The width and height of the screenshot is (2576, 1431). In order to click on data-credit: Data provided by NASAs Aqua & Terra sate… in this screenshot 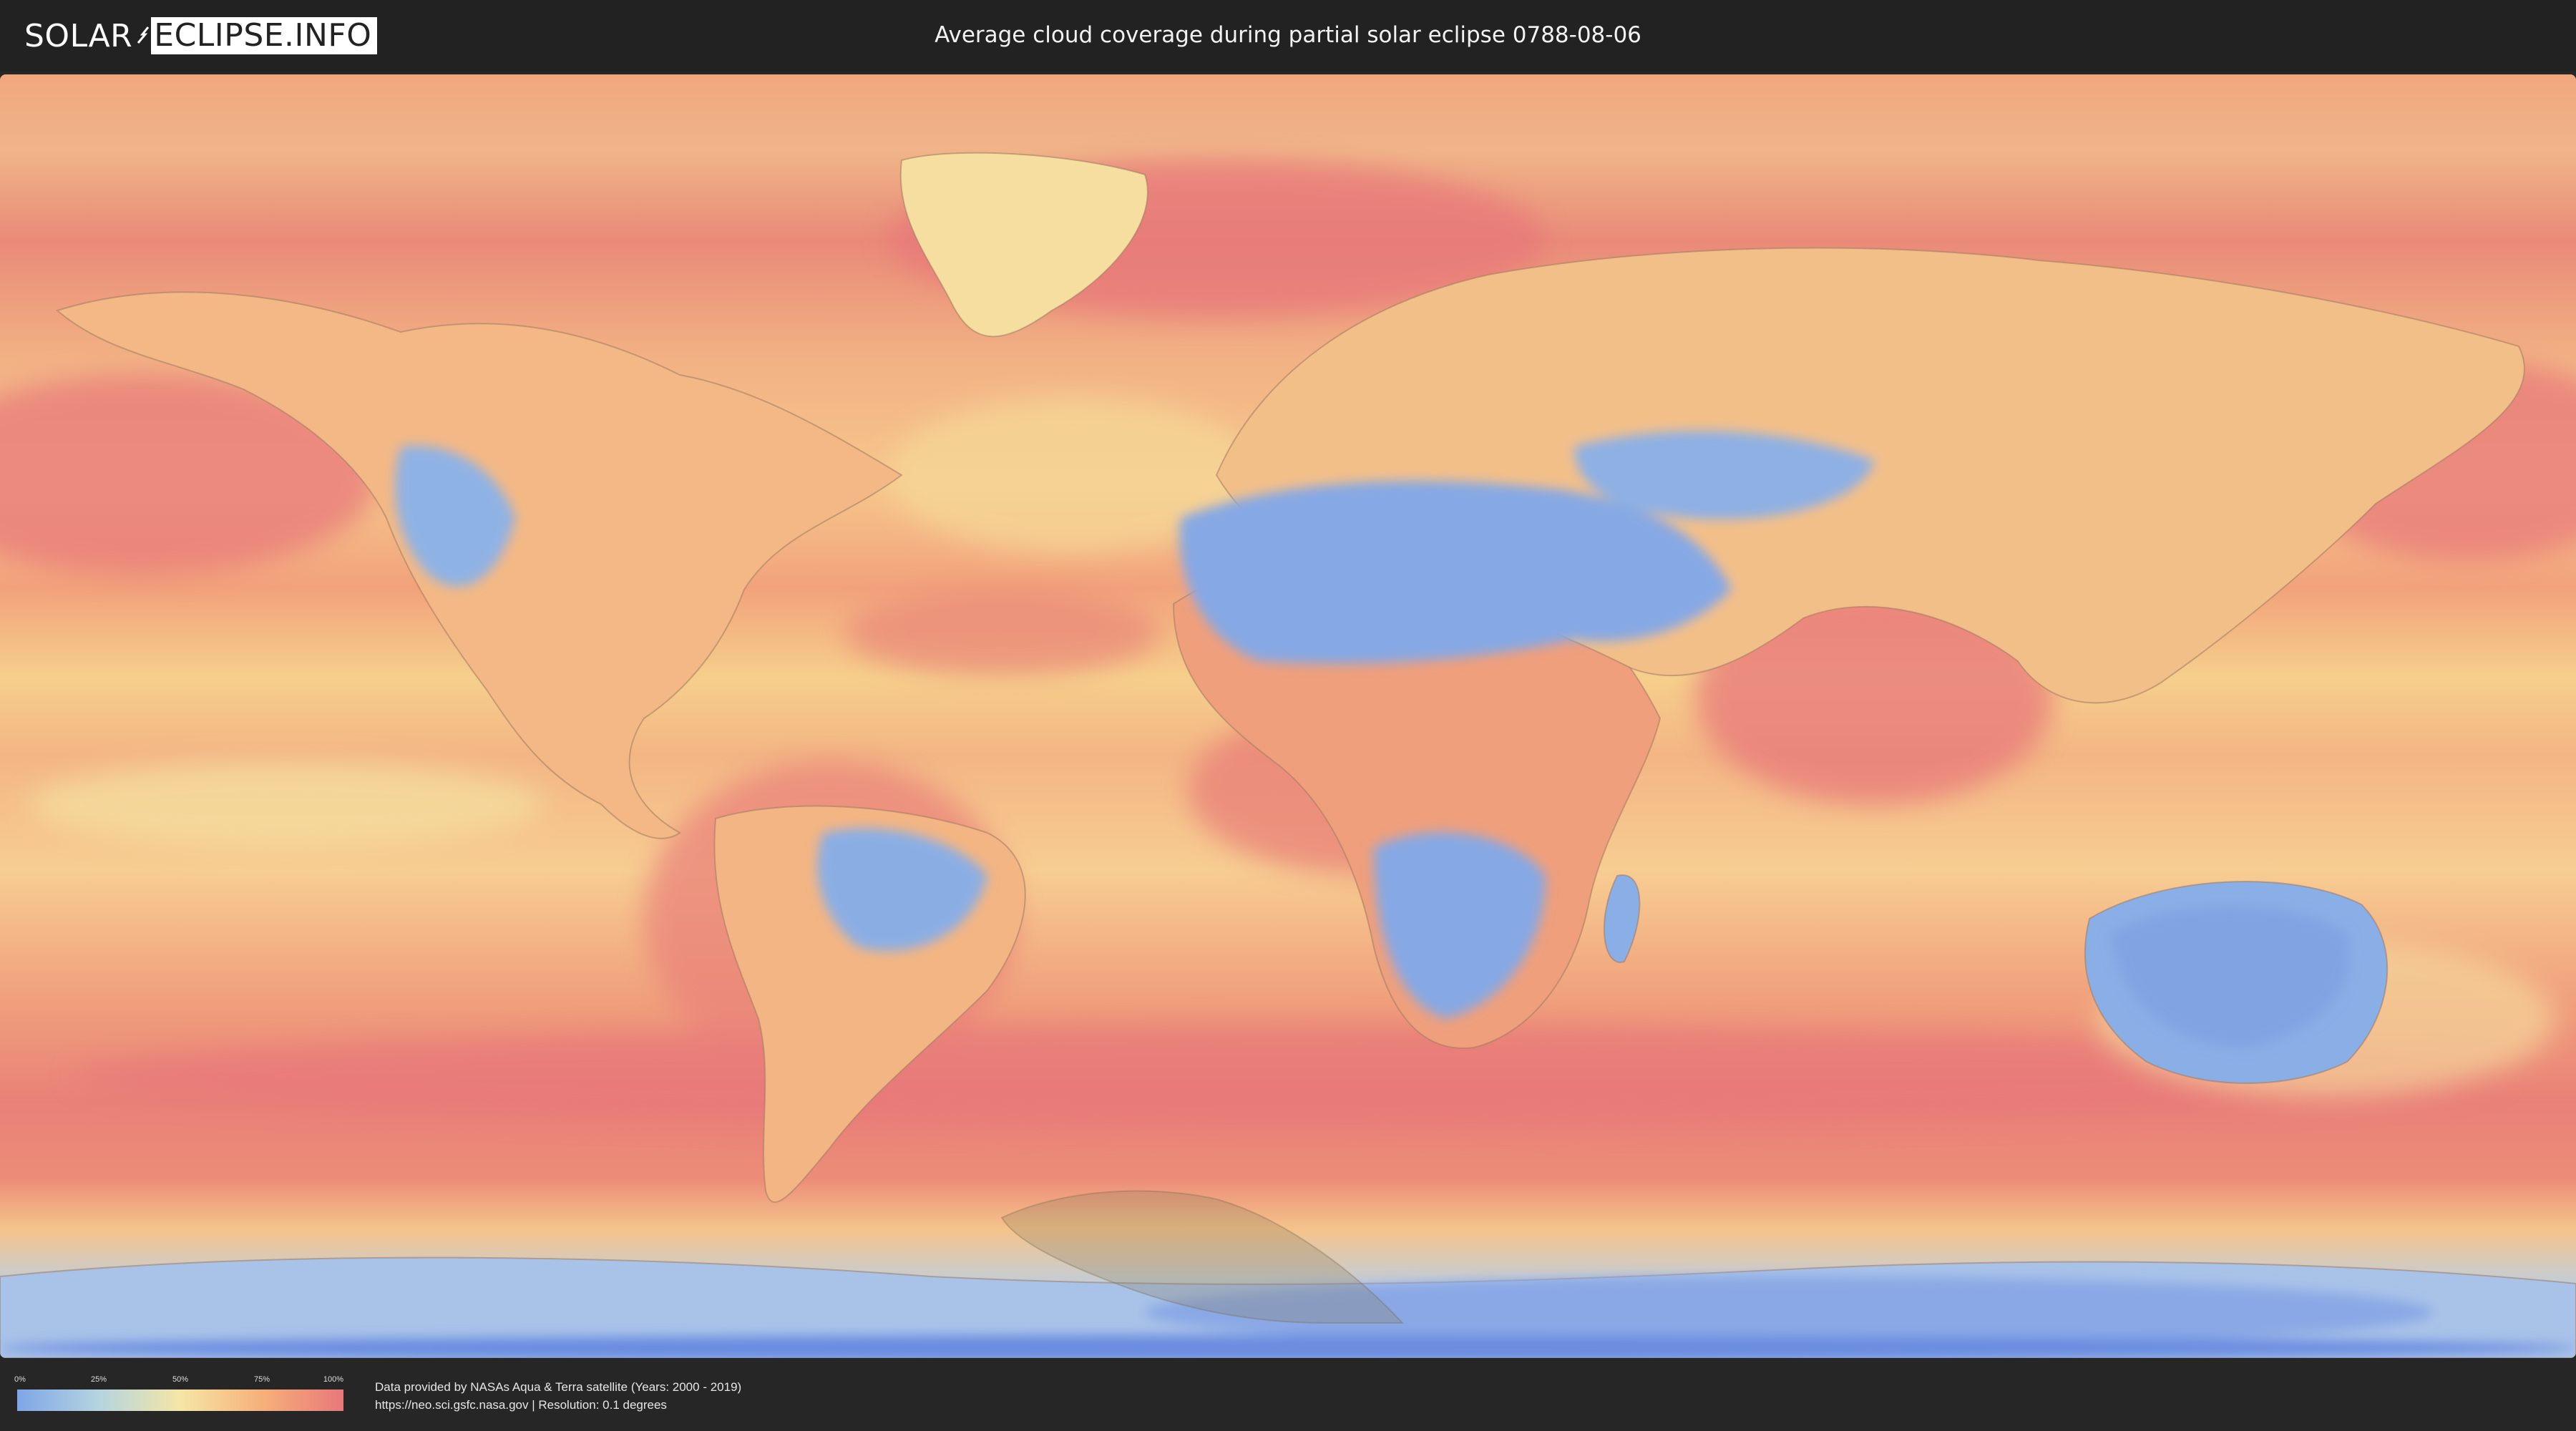, I will do `click(558, 1396)`.